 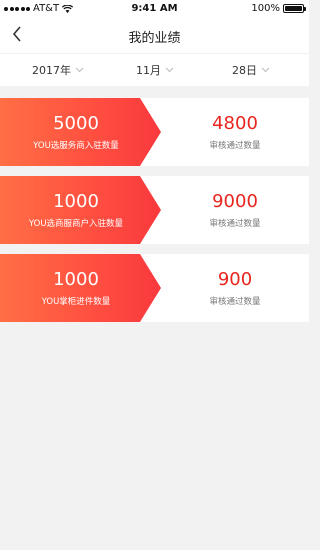 I want to click on nav-bar: 我的业绩, so click(x=154, y=35).